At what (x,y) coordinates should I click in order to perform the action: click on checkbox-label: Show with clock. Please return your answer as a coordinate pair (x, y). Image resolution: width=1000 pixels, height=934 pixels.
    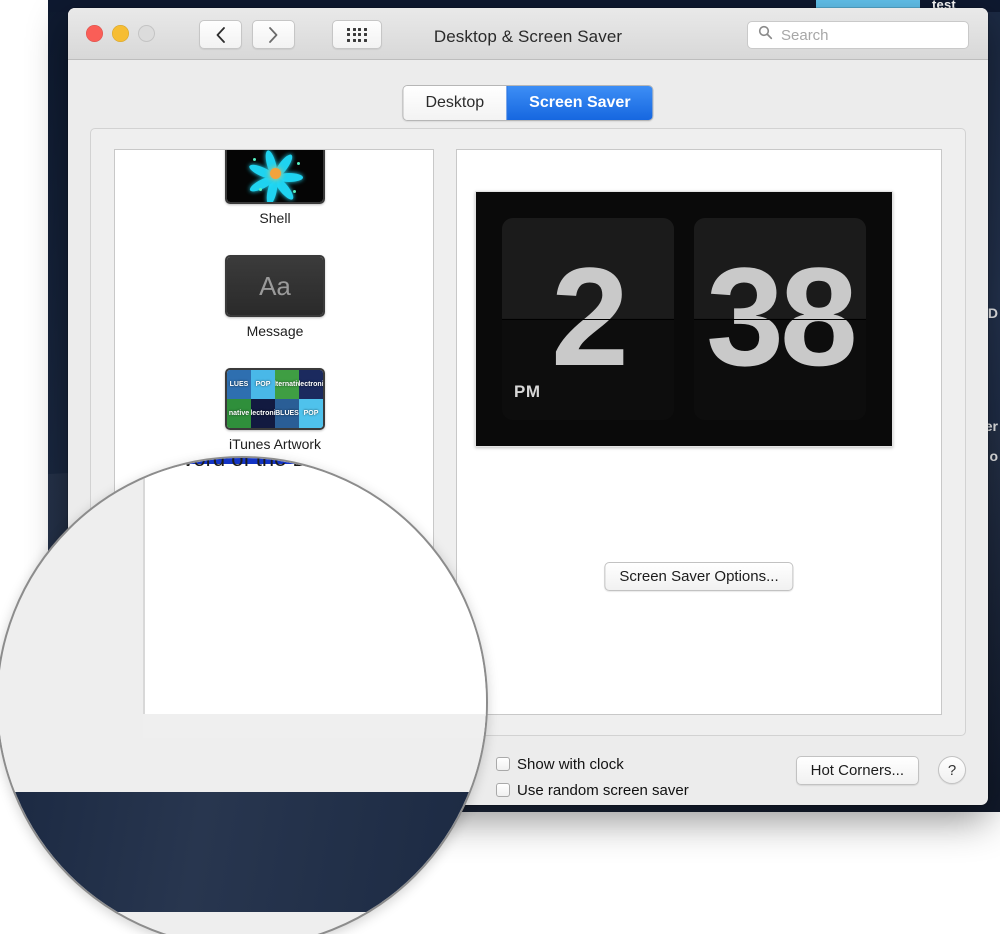
    Looking at the image, I should click on (570, 764).